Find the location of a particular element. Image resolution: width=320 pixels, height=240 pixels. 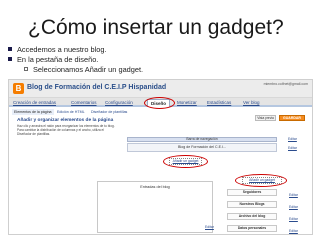

save-button: GUARDAR is located at coordinates (292, 118).